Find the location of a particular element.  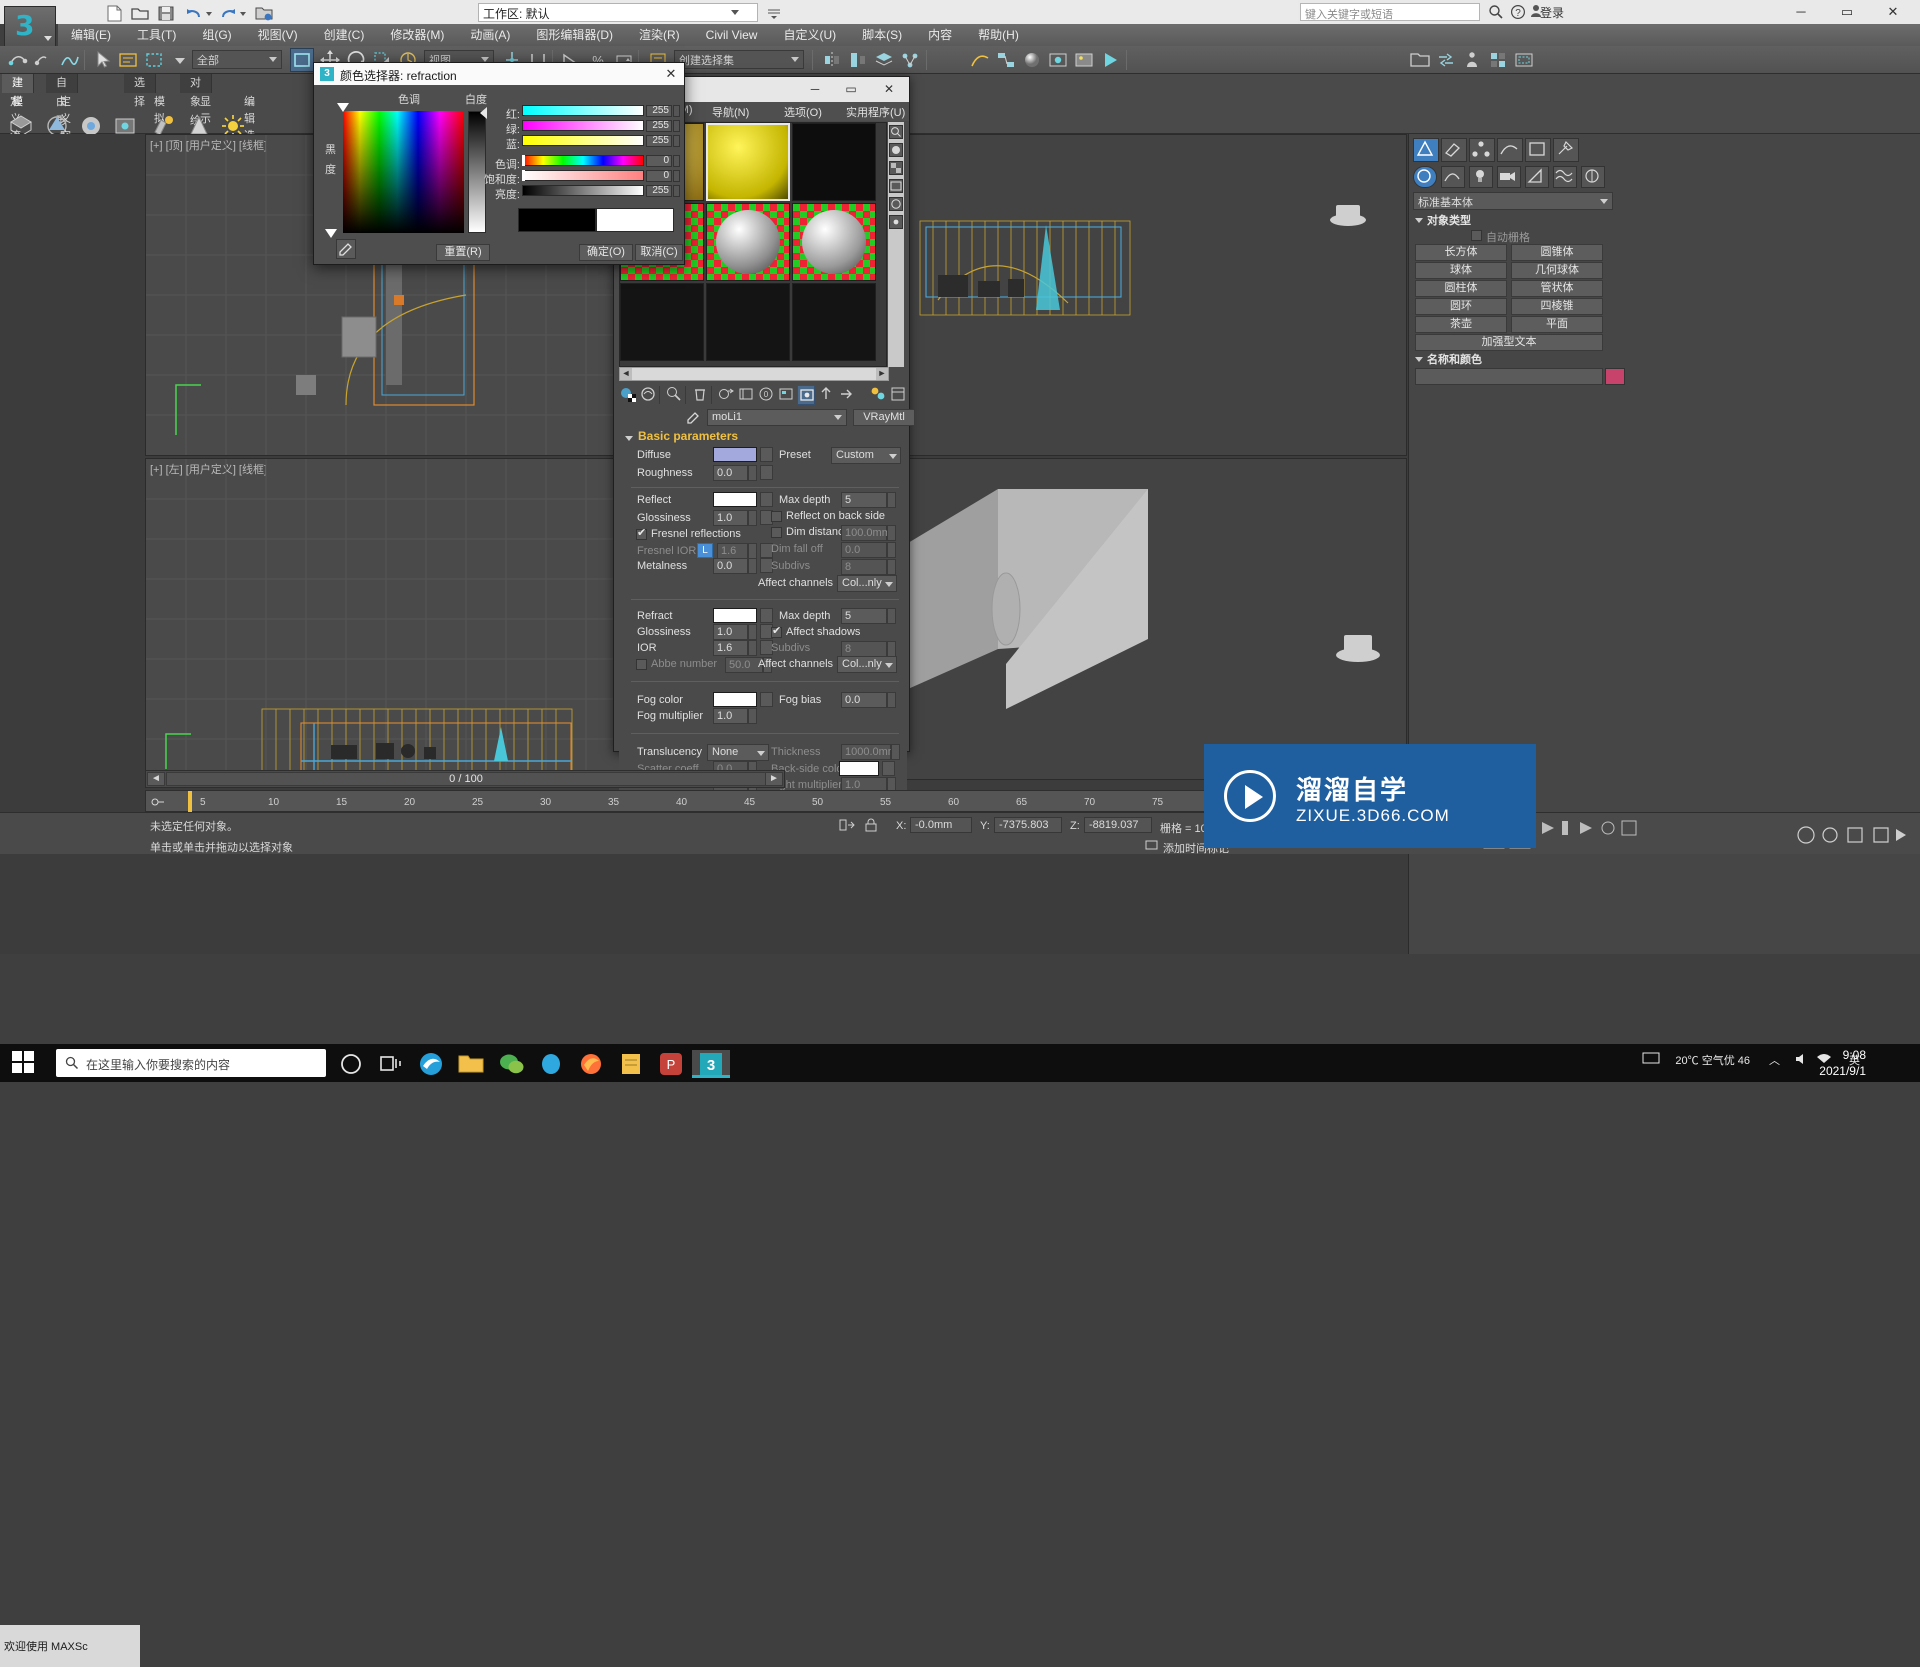

fresnel-ior-value: 1.6 is located at coordinates (732, 551).